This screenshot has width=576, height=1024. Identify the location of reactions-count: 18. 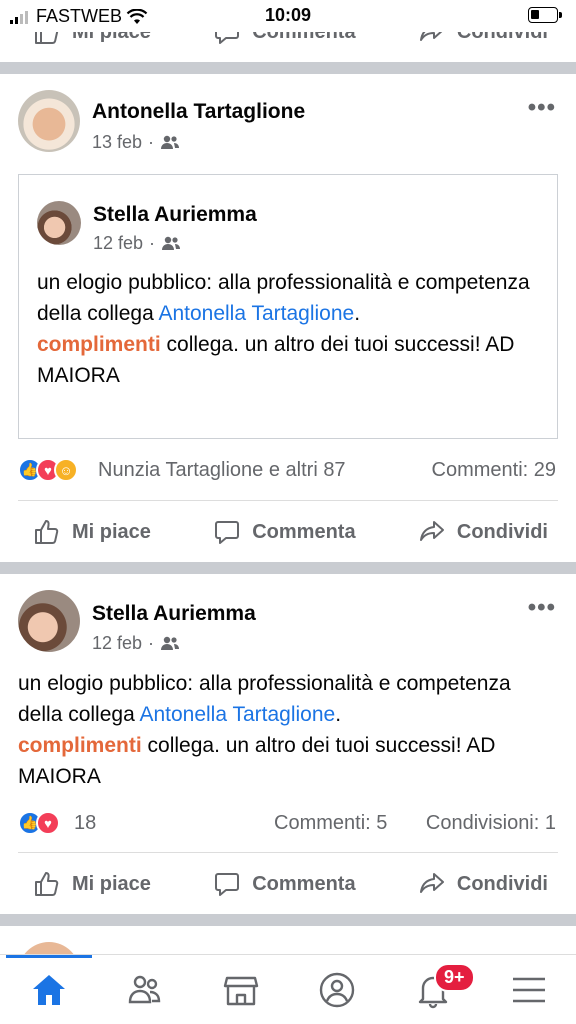
(85, 823).